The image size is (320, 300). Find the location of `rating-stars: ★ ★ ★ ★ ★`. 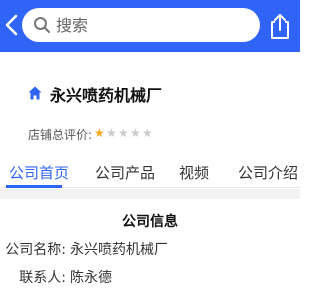

rating-stars: ★ ★ ★ ★ ★ is located at coordinates (123, 134).